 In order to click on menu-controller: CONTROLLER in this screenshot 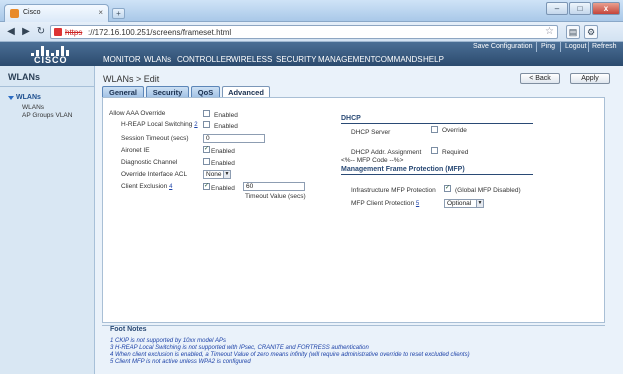, I will do `click(204, 59)`.